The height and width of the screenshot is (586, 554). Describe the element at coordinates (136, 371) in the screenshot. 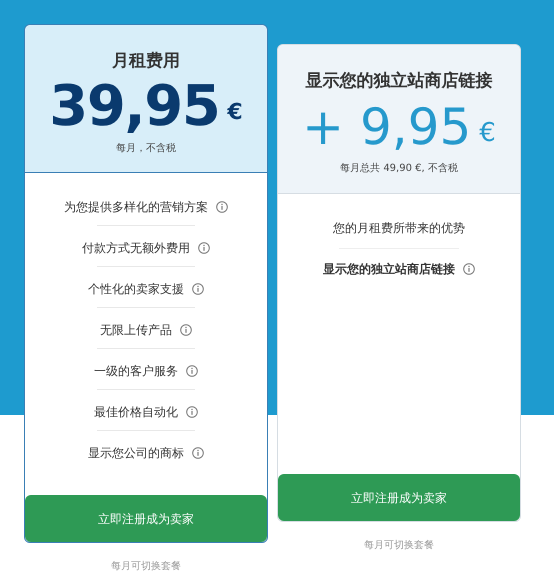

I see `feature-text: 一级的客户服务` at that location.